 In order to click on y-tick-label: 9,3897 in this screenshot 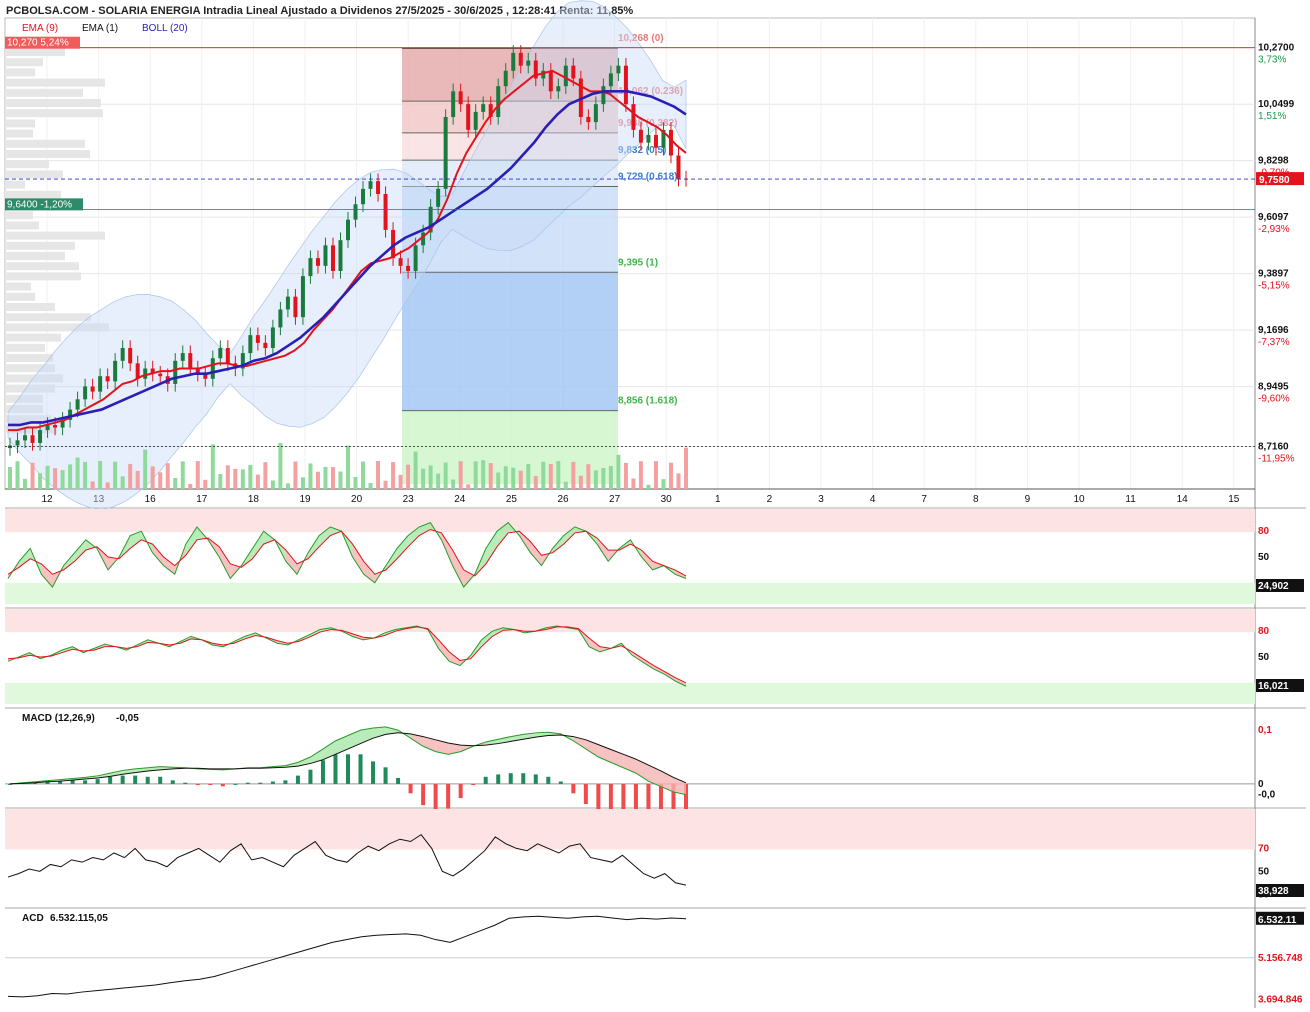, I will do `click(1273, 274)`.